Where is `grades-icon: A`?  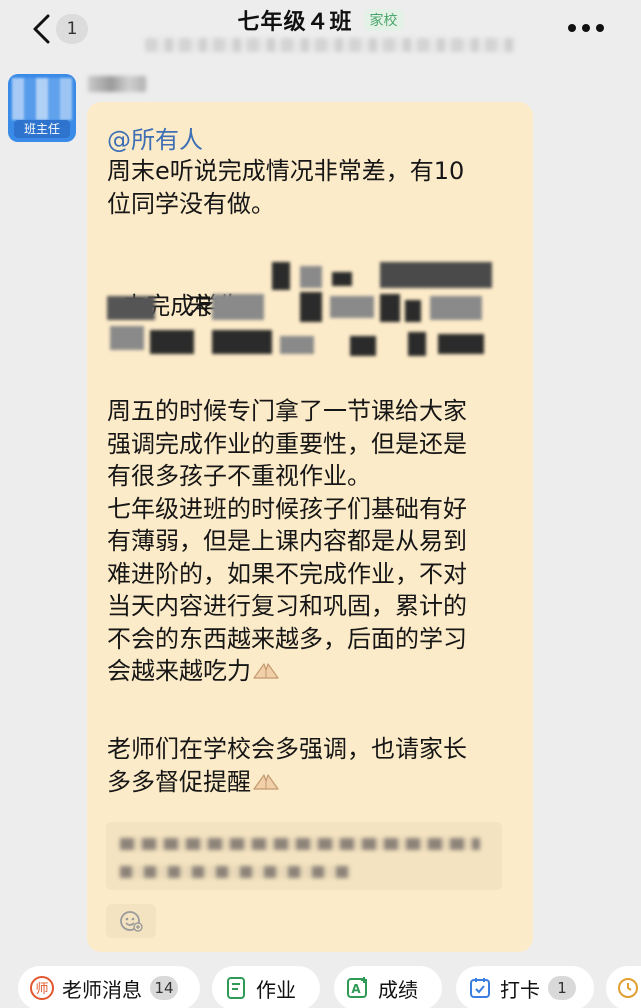
grades-icon: A is located at coordinates (357, 987).